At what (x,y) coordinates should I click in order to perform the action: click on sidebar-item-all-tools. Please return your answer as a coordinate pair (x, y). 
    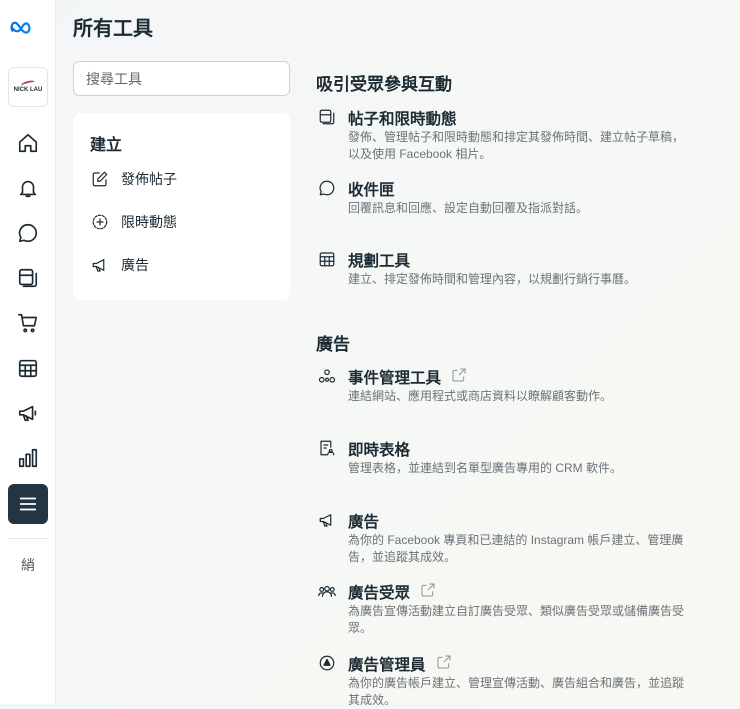
    Looking at the image, I should click on (28, 504).